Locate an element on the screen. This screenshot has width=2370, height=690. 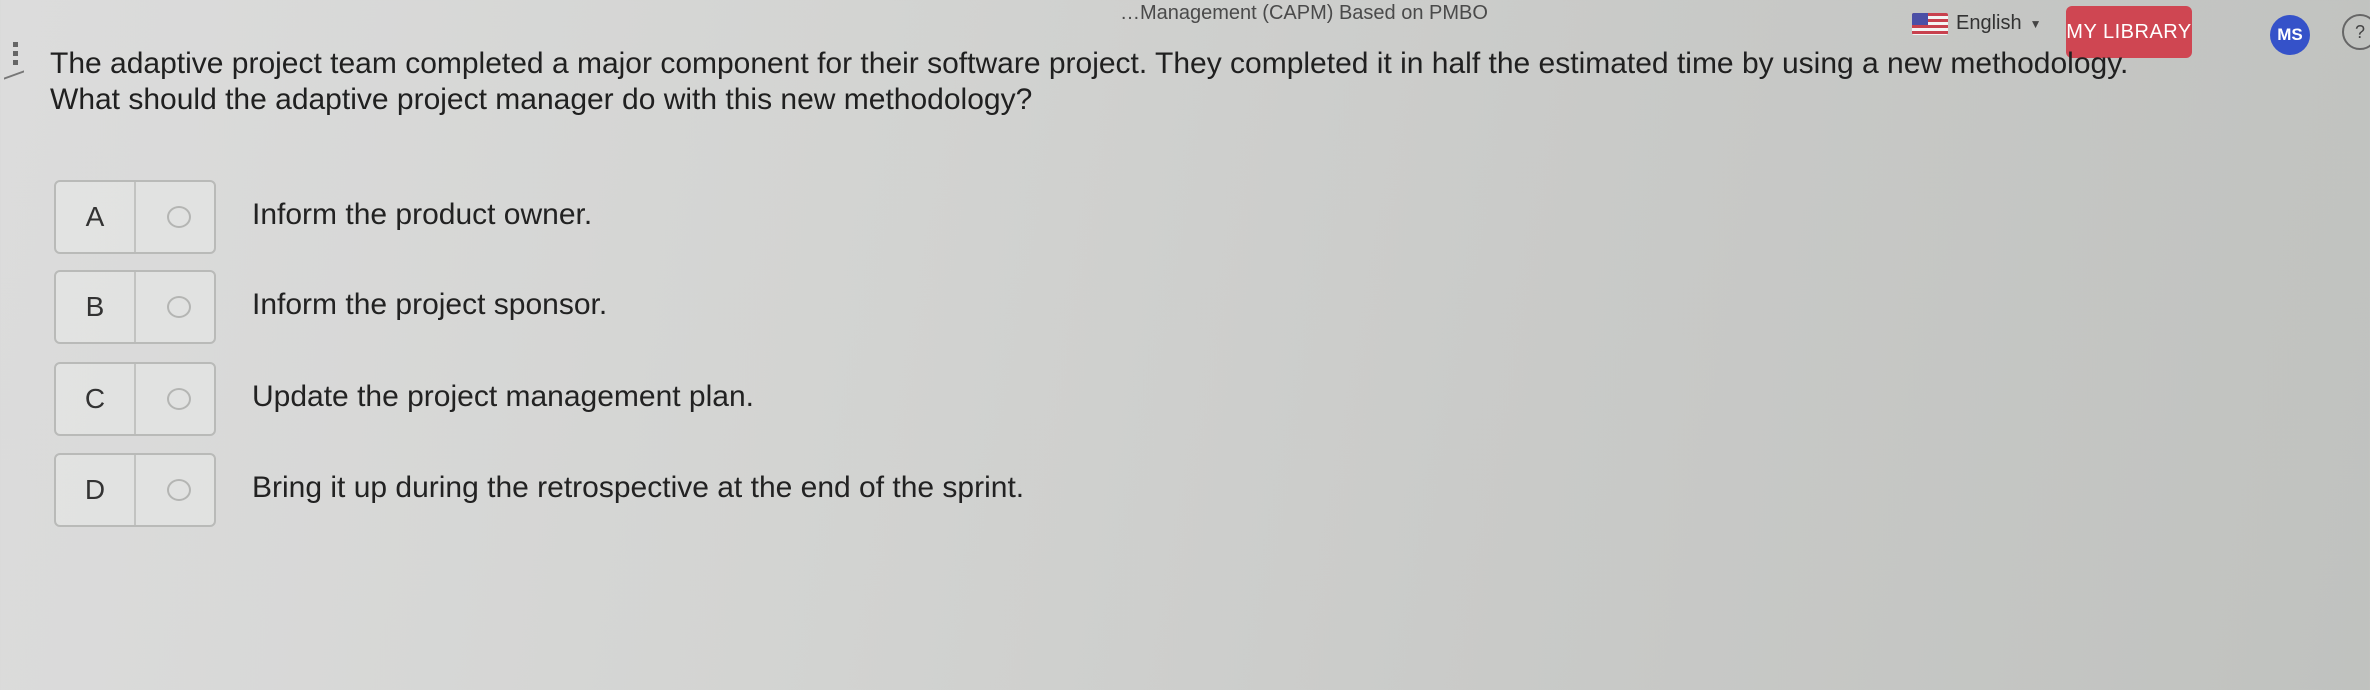
option-letter: B is located at coordinates (96, 307).